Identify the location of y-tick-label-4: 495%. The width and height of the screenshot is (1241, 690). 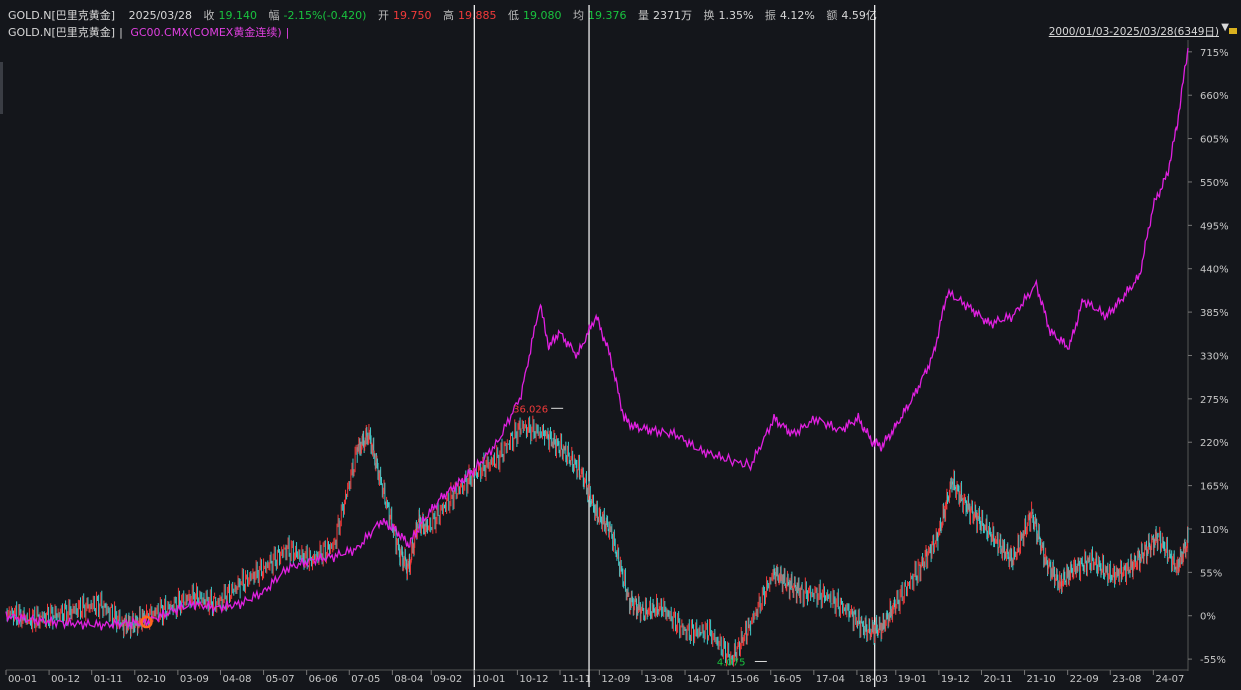
(1214, 226).